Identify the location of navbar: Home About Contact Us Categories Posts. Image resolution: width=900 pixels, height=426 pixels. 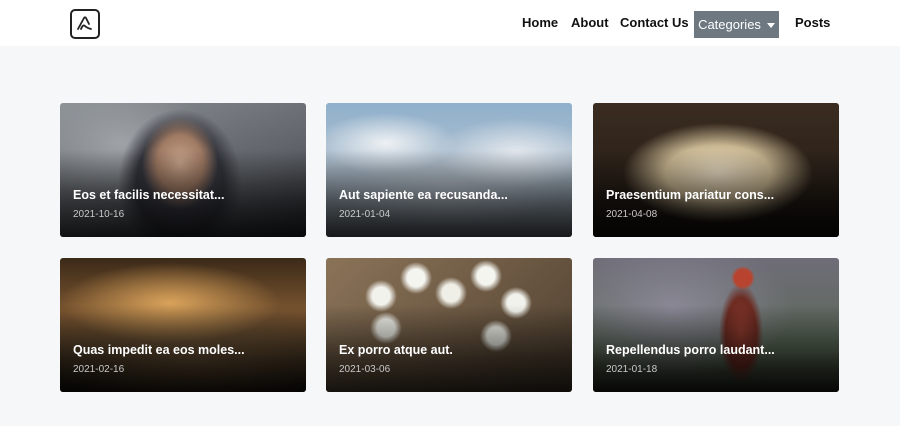
(450, 23).